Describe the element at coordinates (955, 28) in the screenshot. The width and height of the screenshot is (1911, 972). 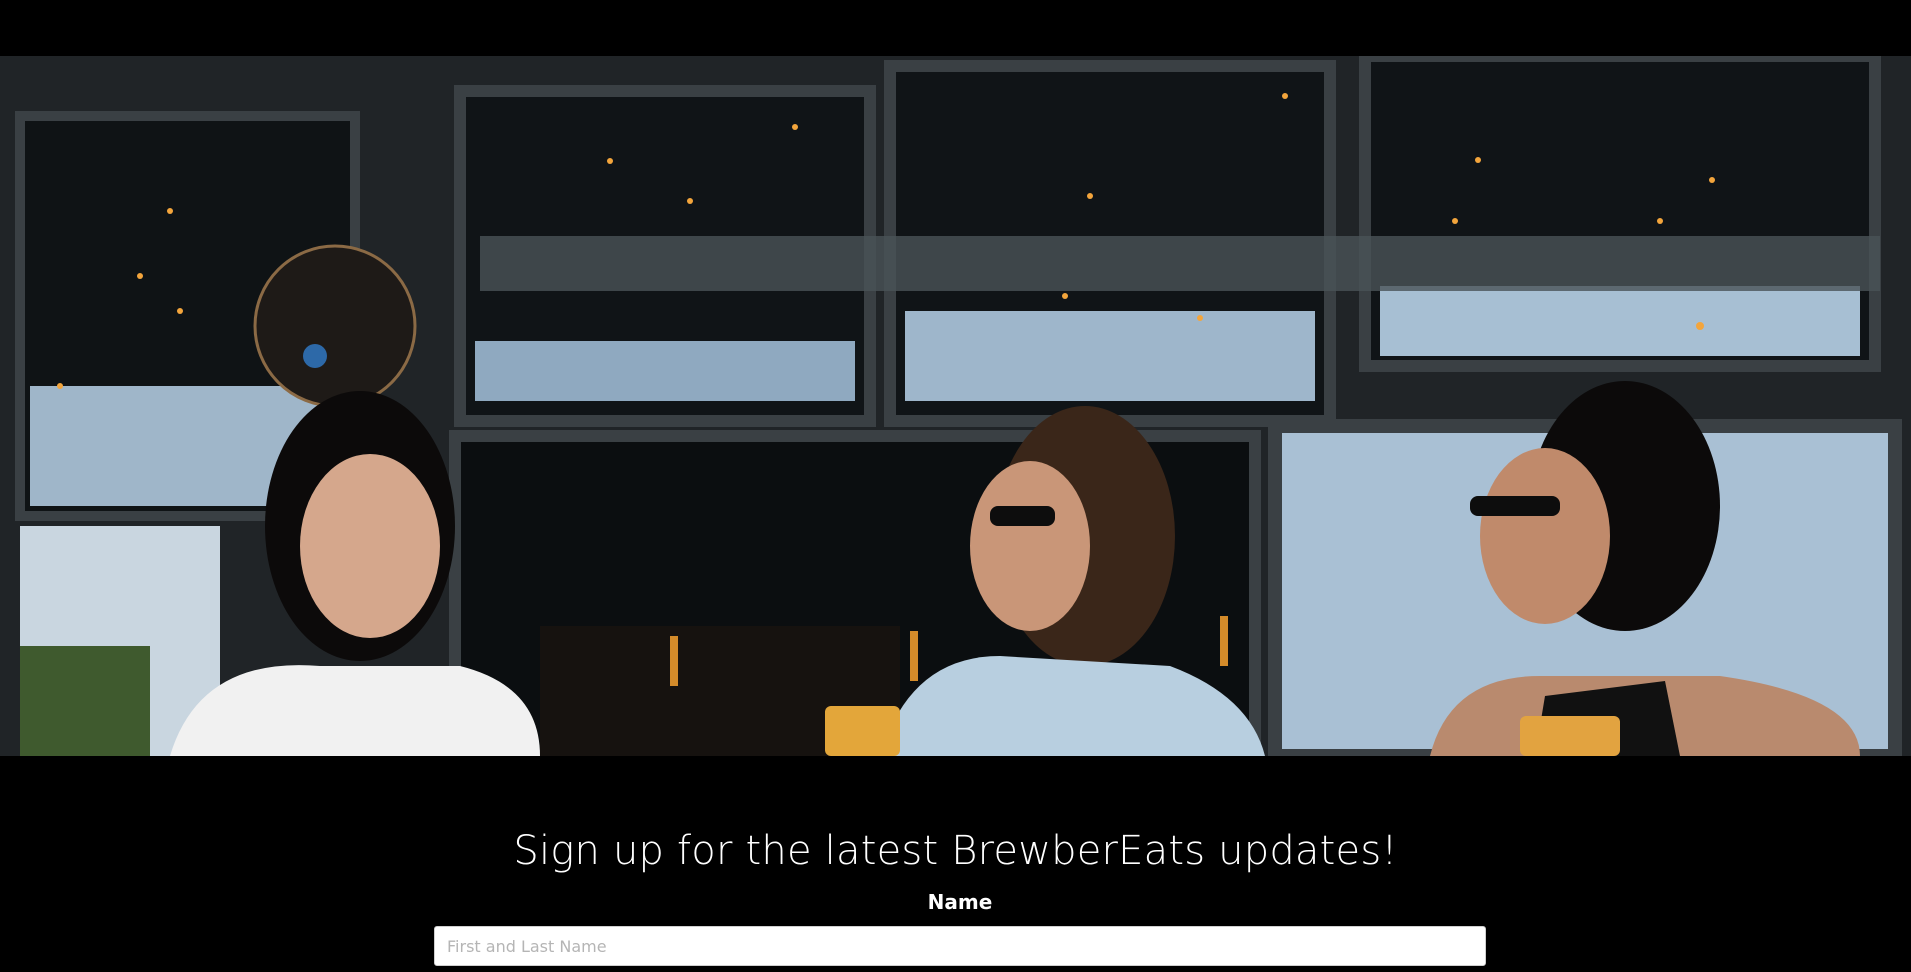
I see `top-bar` at that location.